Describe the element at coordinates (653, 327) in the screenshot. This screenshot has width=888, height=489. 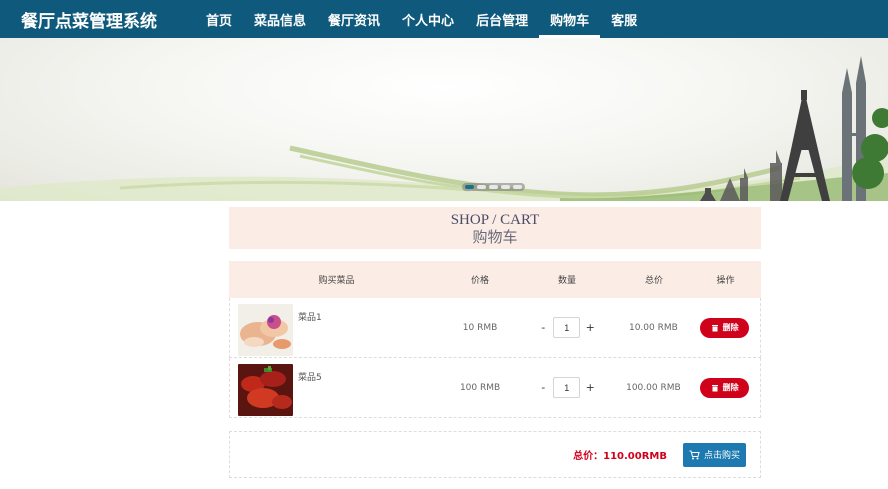
I see `row-total: 10.00 RMB` at that location.